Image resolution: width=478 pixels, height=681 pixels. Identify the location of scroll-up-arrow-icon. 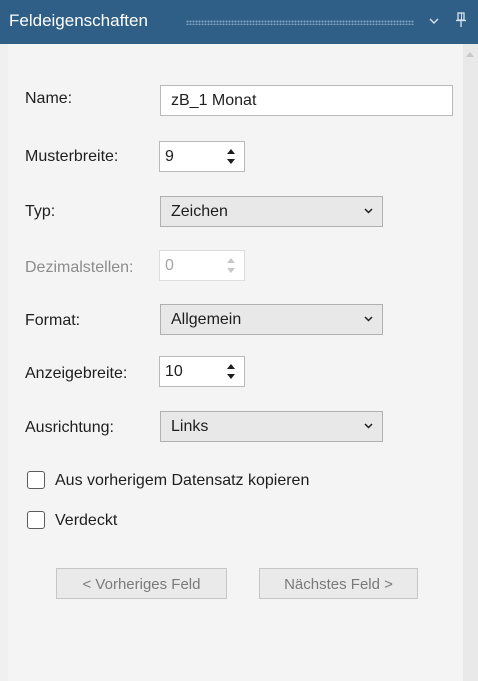
(470, 54).